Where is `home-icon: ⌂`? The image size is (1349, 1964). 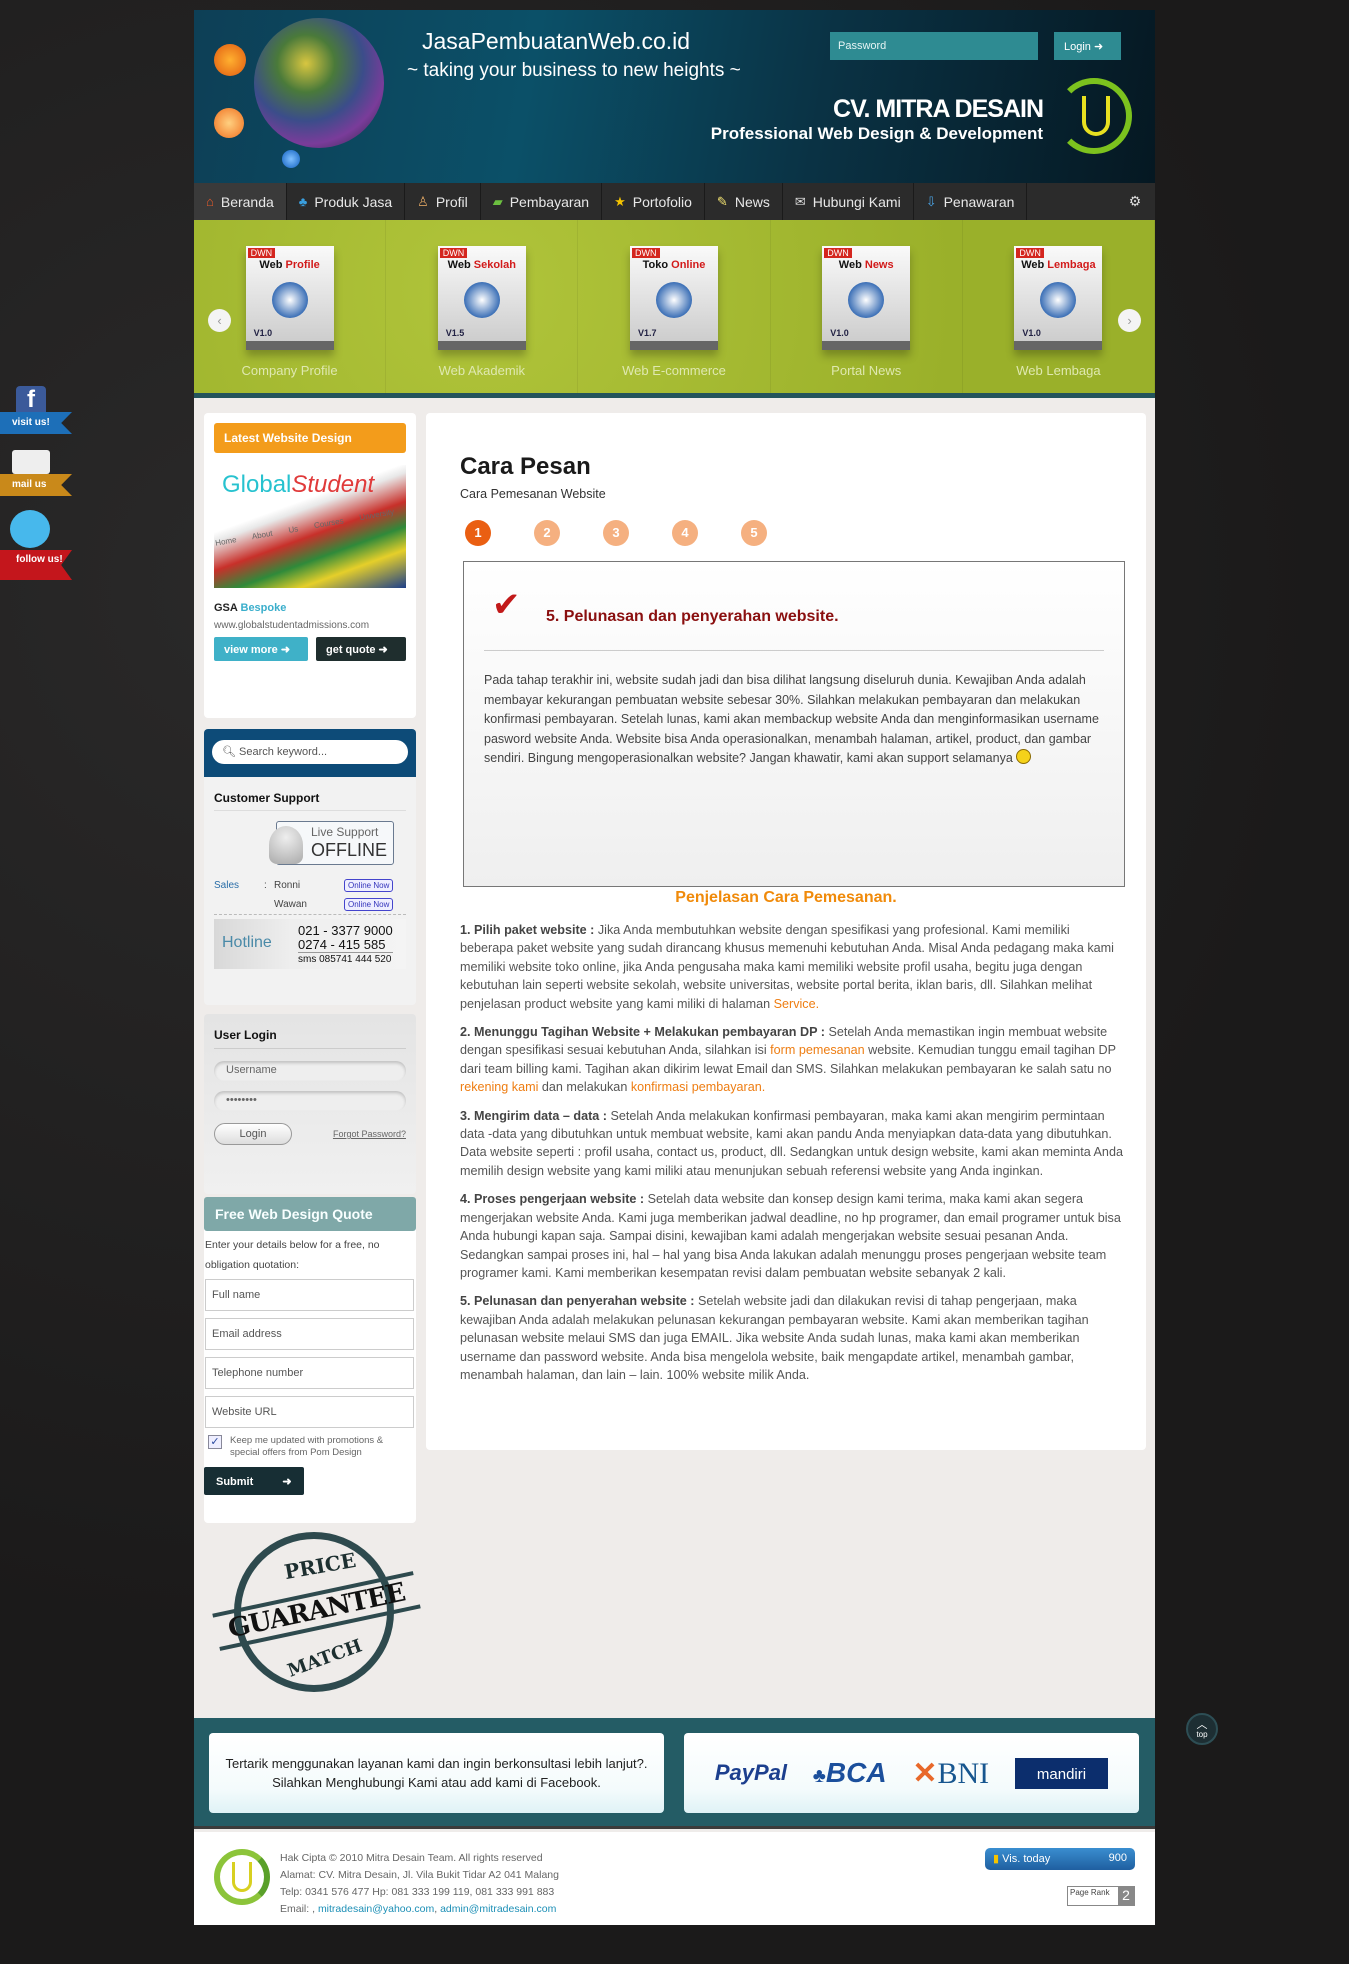 home-icon: ⌂ is located at coordinates (210, 201).